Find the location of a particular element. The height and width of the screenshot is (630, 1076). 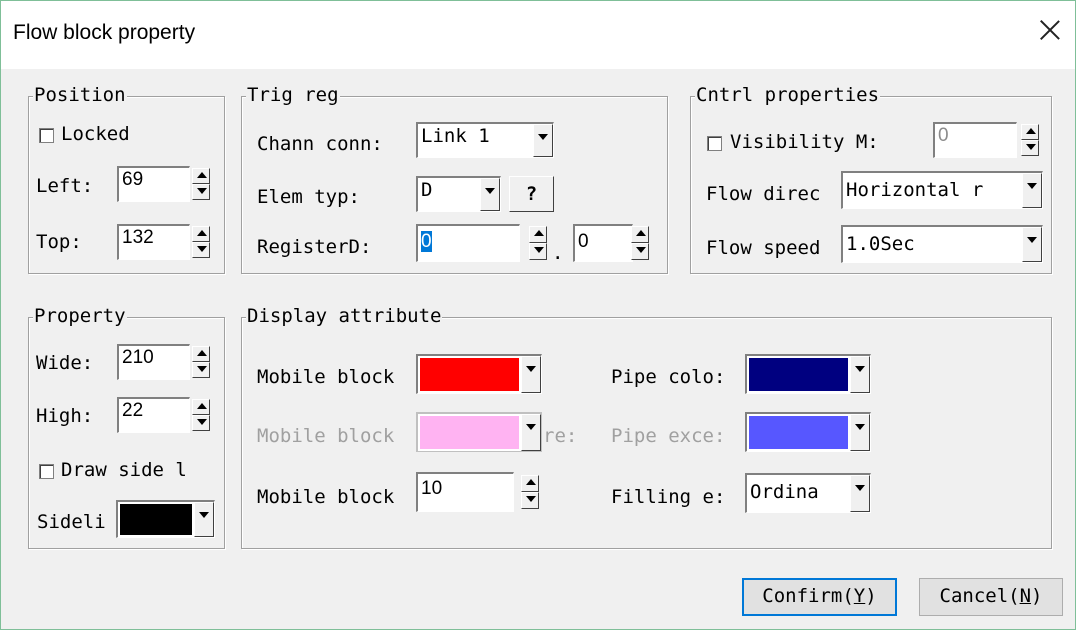

mobile-block-size-spinner is located at coordinates (530, 492).